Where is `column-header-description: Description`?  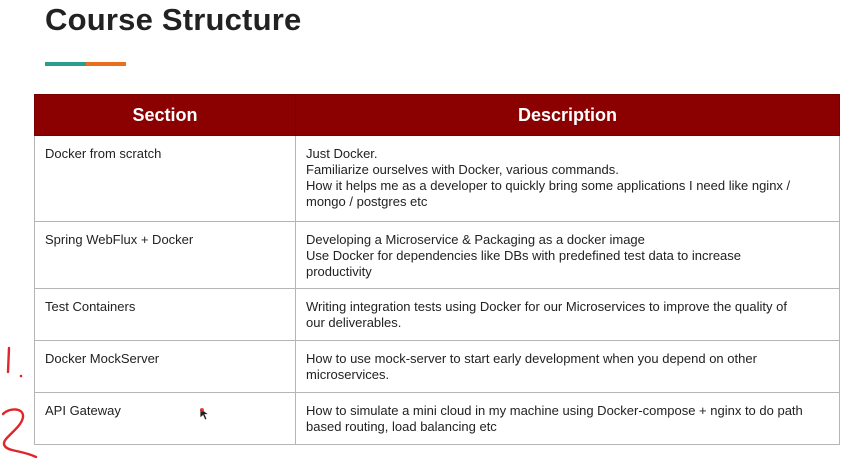
column-header-description: Description is located at coordinates (567, 115).